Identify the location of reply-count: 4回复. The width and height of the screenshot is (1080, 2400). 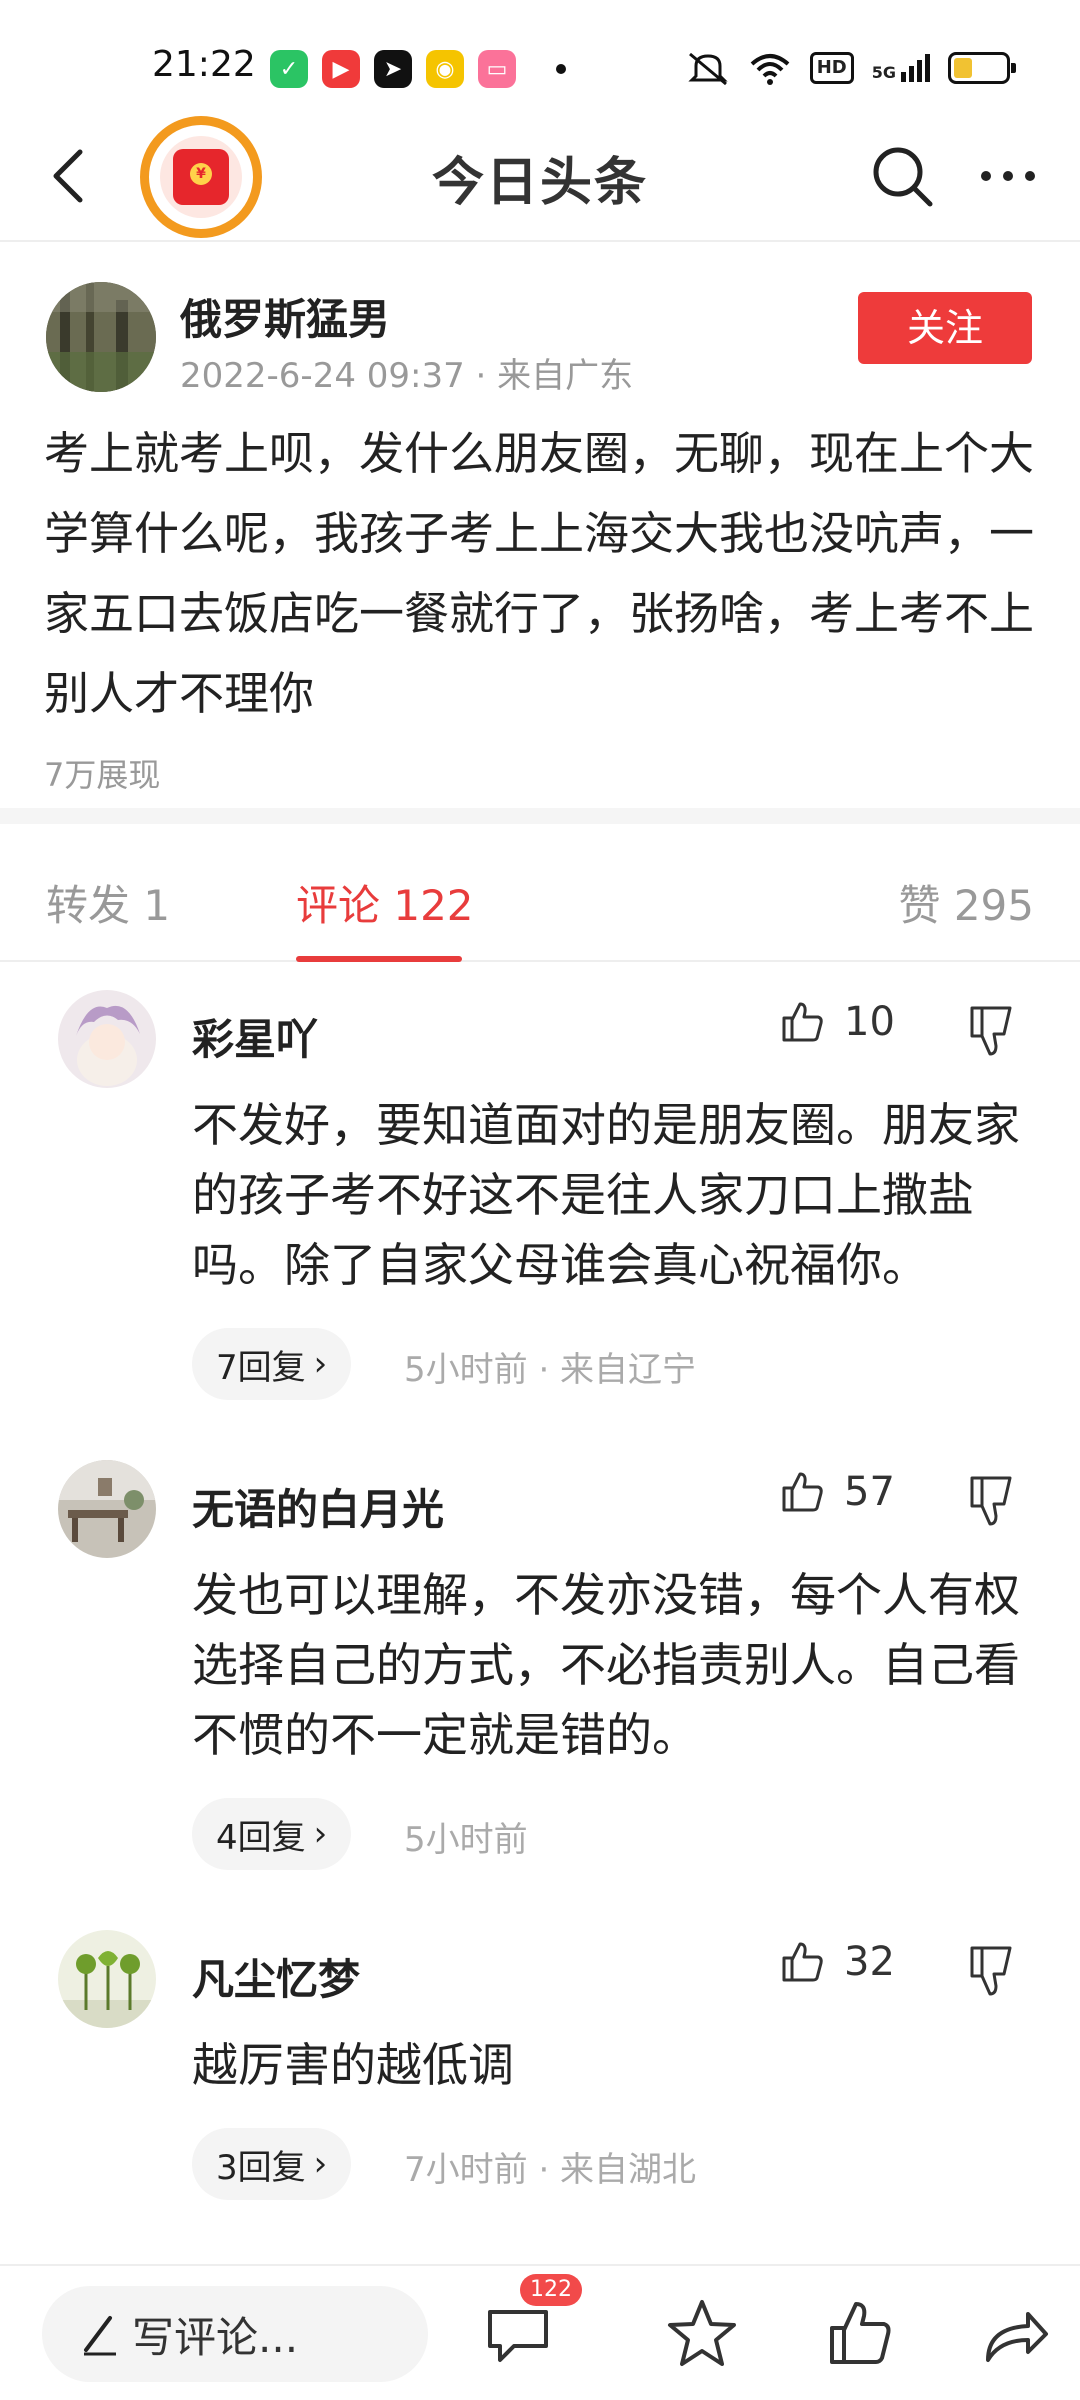
(261, 1837).